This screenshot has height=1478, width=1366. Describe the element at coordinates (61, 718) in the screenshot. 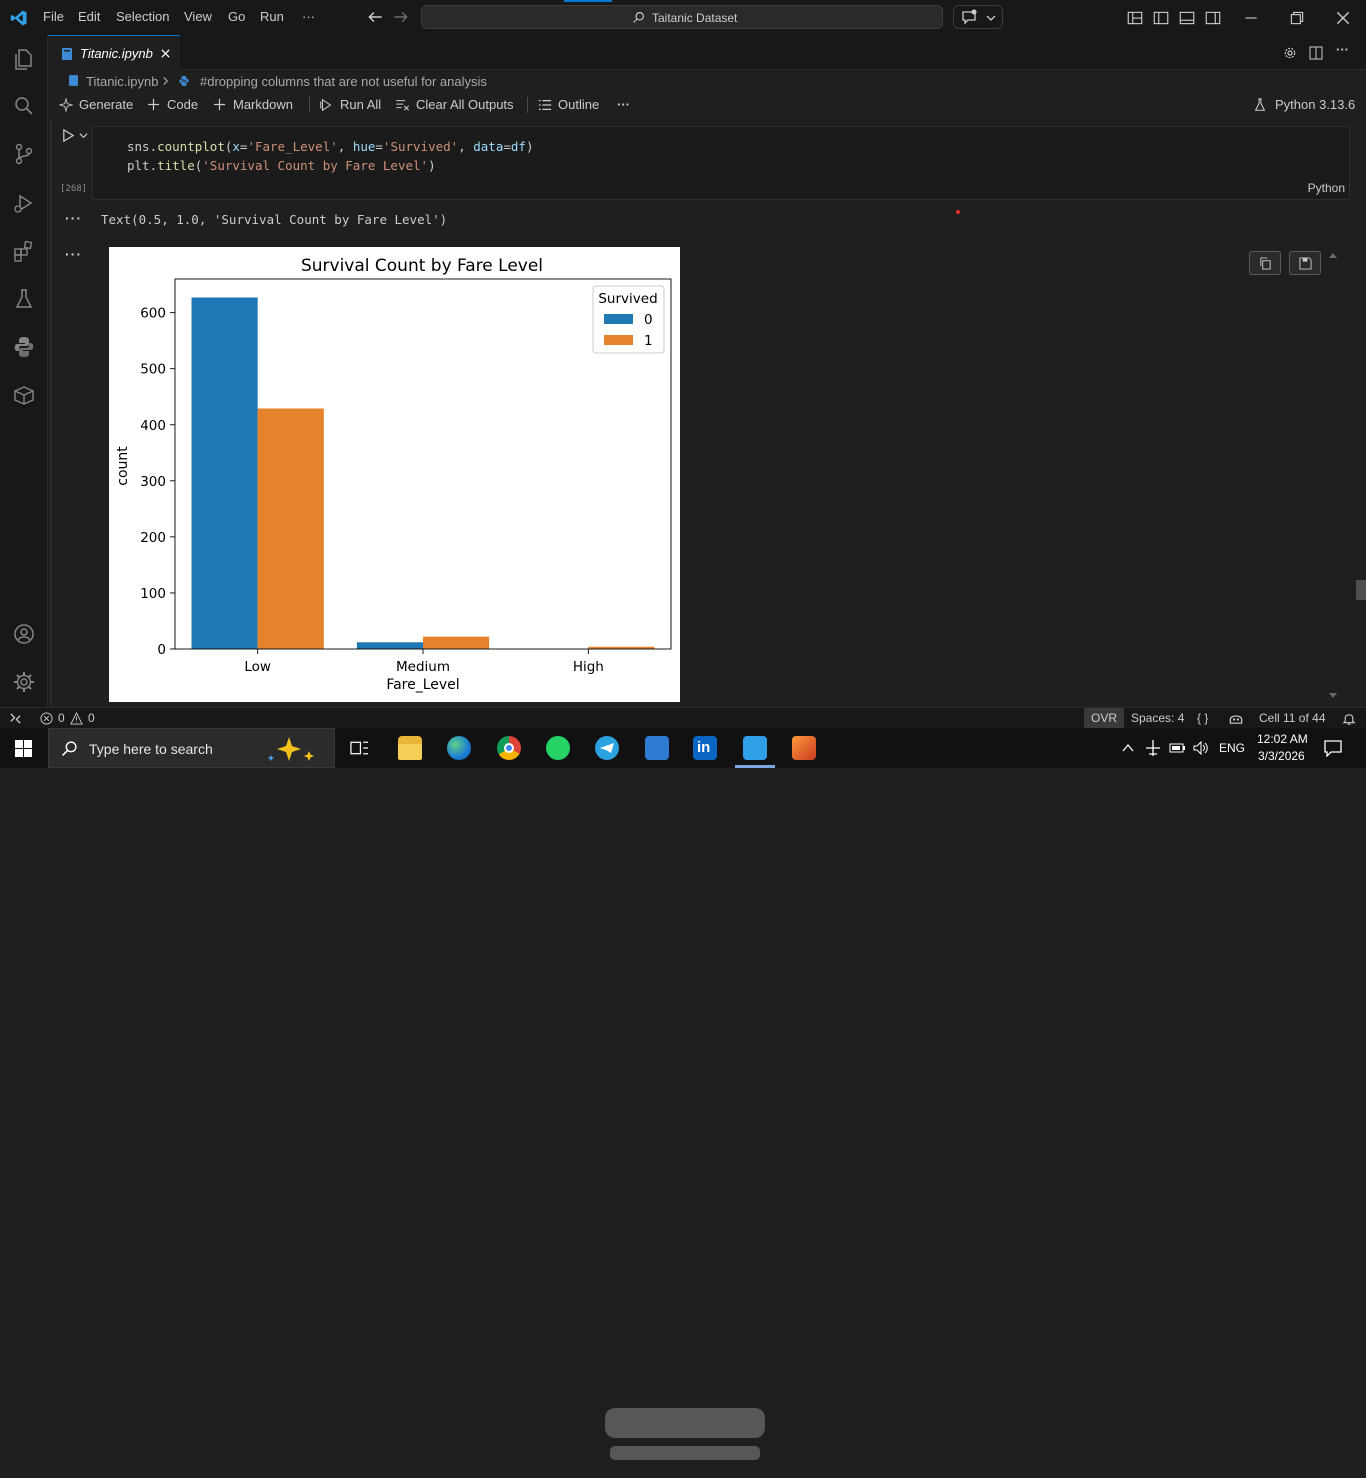

I see `error-count: 0` at that location.